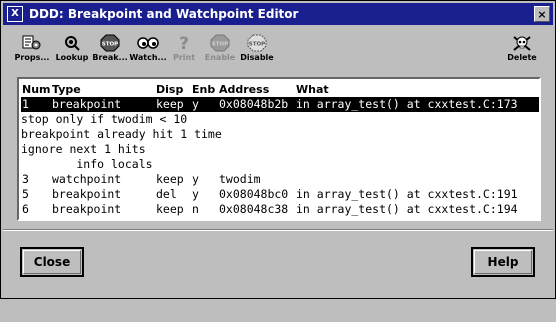 The width and height of the screenshot is (556, 322). I want to click on row-what: in array_test() at cxxtest.C:194, so click(407, 209).